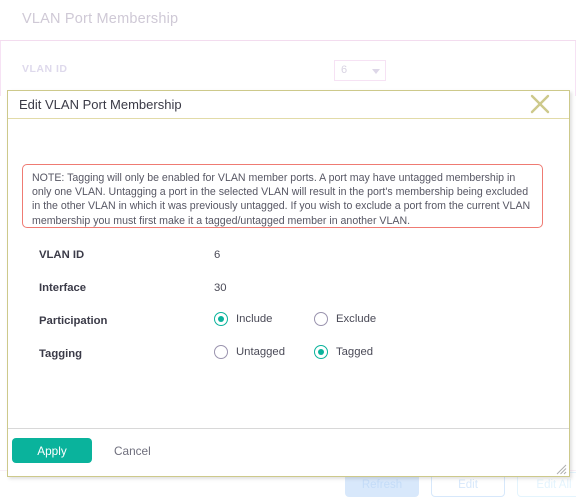 The width and height of the screenshot is (576, 501). Describe the element at coordinates (376, 71) in the screenshot. I see `chevron-down-icon` at that location.